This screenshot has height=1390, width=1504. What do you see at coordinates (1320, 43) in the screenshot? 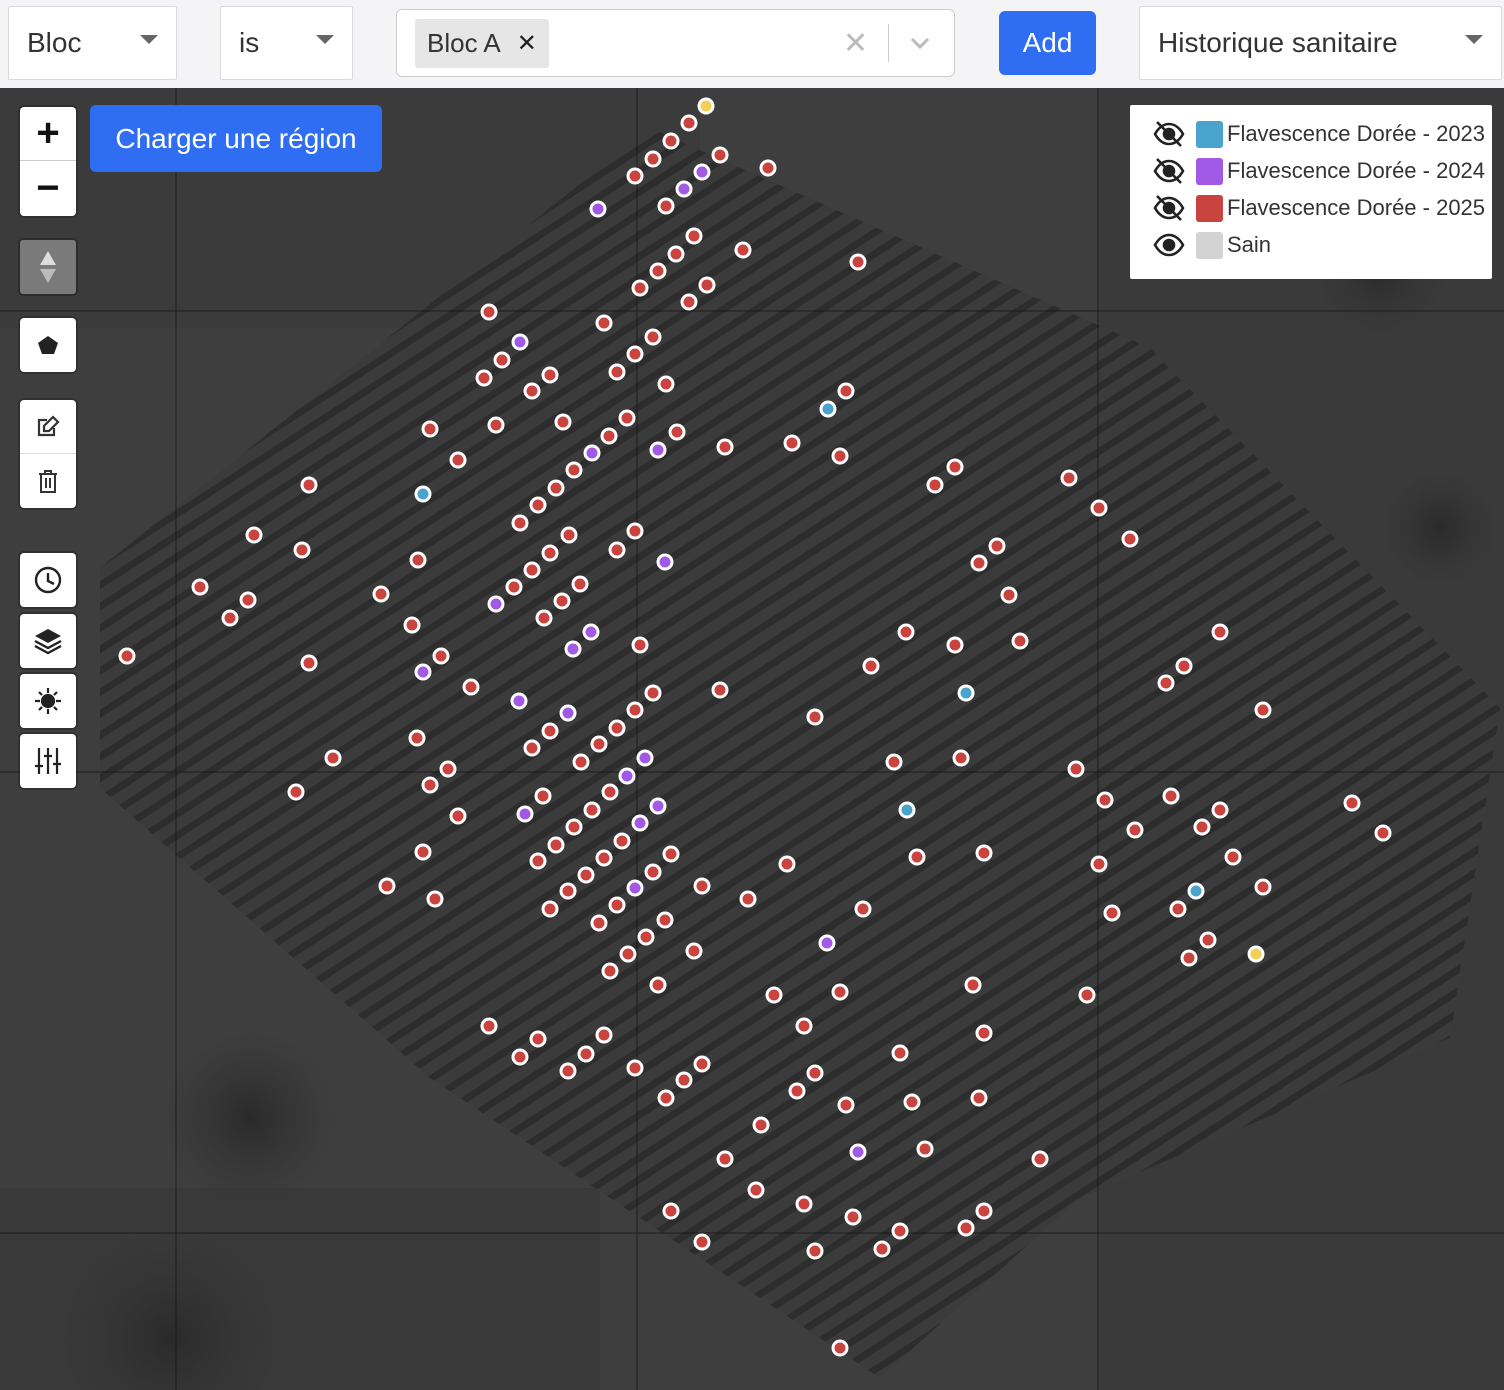
I see `history-select: Historique sanitaire` at bounding box center [1320, 43].